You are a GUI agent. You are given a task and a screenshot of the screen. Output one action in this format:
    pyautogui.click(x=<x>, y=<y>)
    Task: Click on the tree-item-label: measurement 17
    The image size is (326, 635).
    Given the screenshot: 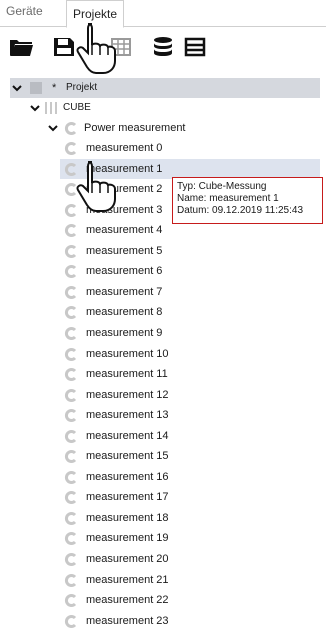 What is the action you would take?
    pyautogui.click(x=127, y=497)
    